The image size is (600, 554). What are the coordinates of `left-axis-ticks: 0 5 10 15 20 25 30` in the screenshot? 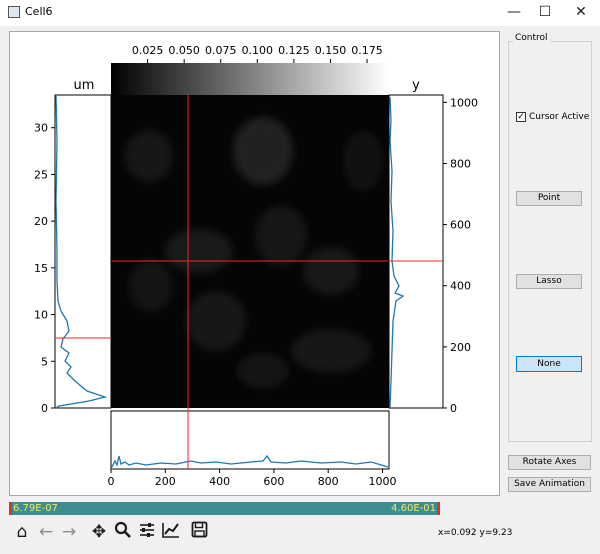 It's located at (44, 268).